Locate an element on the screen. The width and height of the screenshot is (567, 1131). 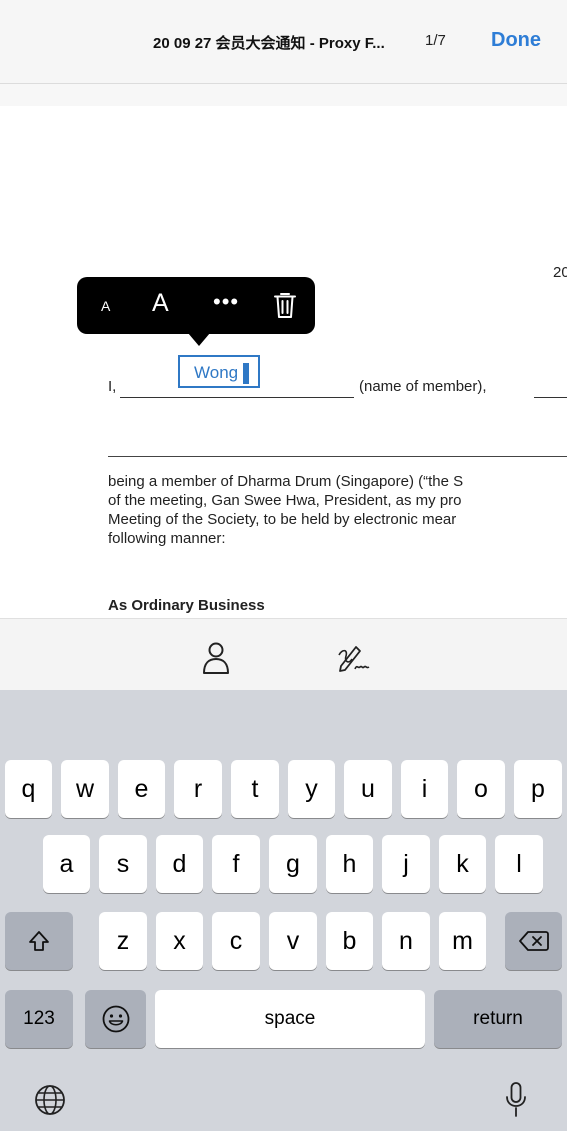
key-i: i is located at coordinates (424, 789).